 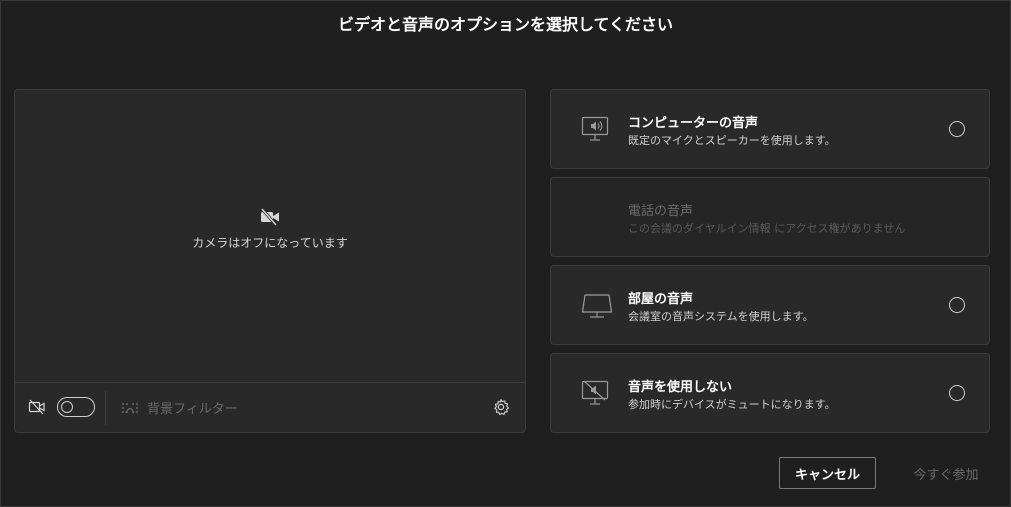 What do you see at coordinates (680, 387) in the screenshot?
I see `option-title: 音声を使用しない` at bounding box center [680, 387].